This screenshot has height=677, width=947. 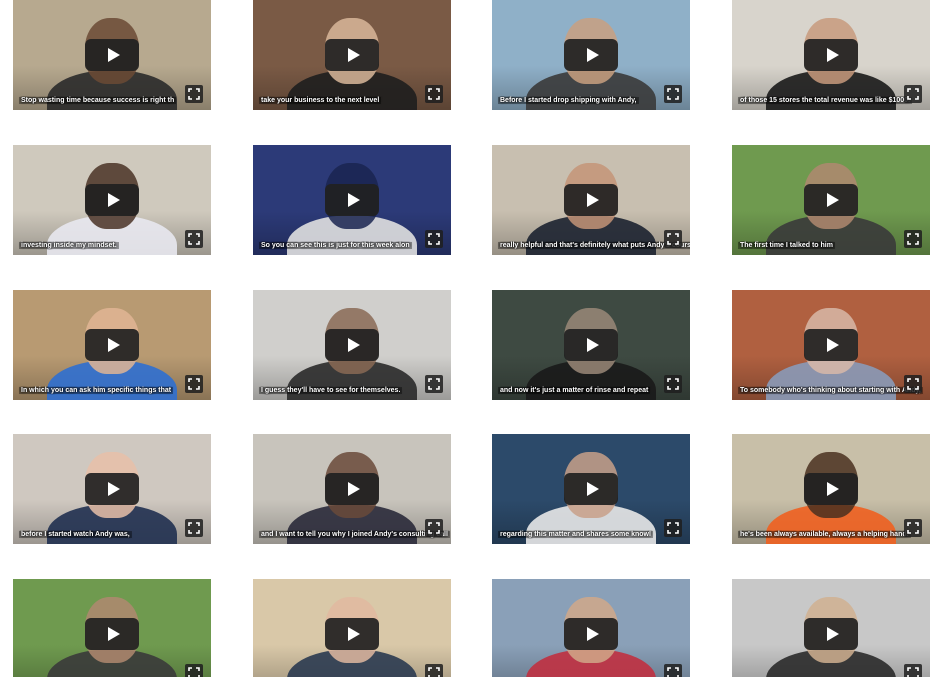 I want to click on video-caption: take your business to the next level, so click(x=352, y=100).